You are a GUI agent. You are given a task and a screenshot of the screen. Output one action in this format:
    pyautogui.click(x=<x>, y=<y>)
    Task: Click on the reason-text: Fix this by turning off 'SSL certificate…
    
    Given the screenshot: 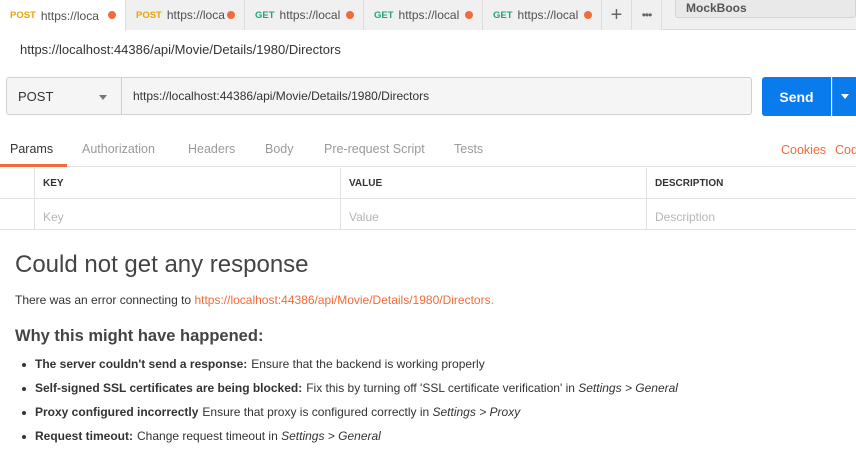 What is the action you would take?
    pyautogui.click(x=442, y=388)
    